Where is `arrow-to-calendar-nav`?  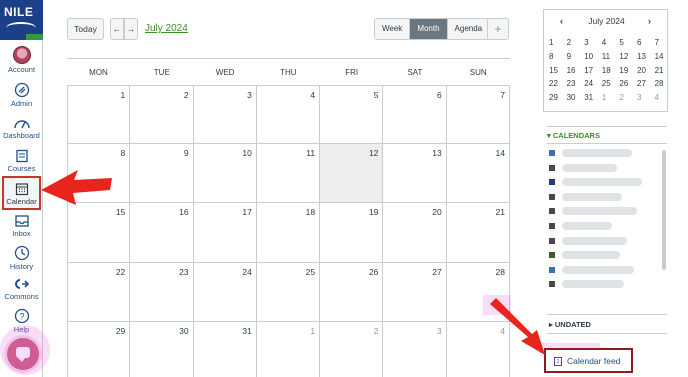
arrow-to-calendar-nav is located at coordinates (76, 187).